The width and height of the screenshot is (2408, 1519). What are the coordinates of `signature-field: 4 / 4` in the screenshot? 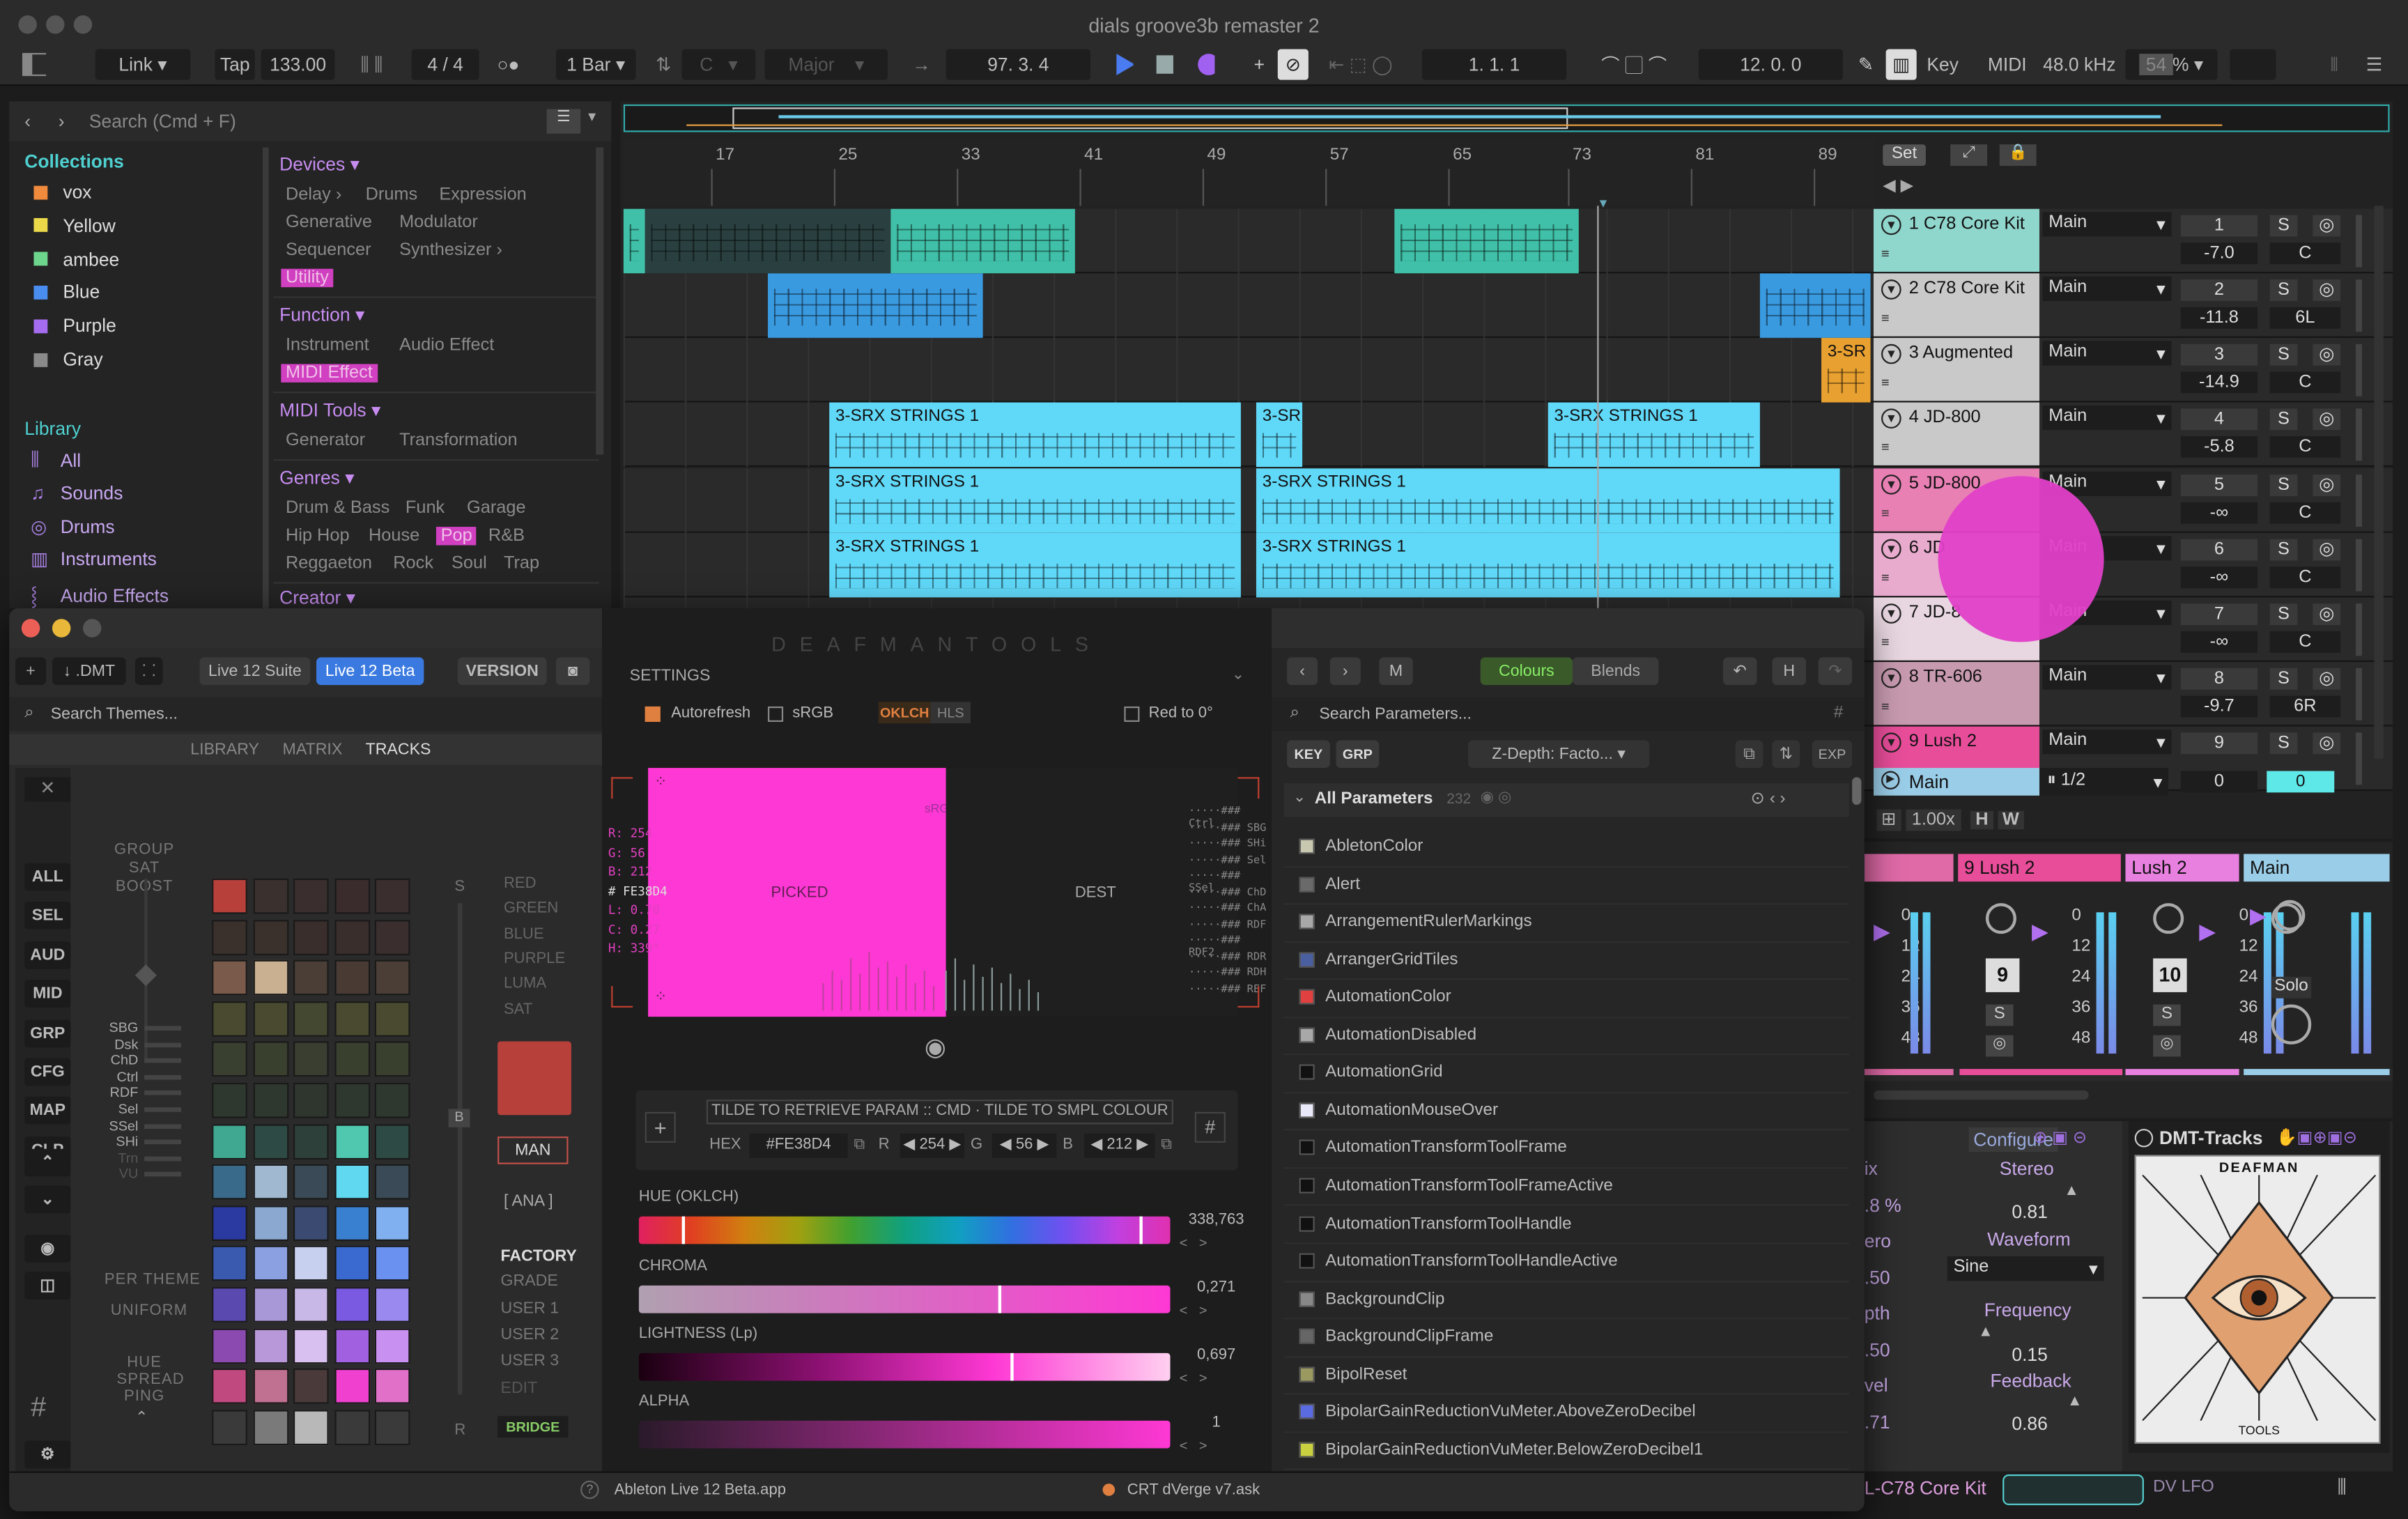 It's located at (445, 65).